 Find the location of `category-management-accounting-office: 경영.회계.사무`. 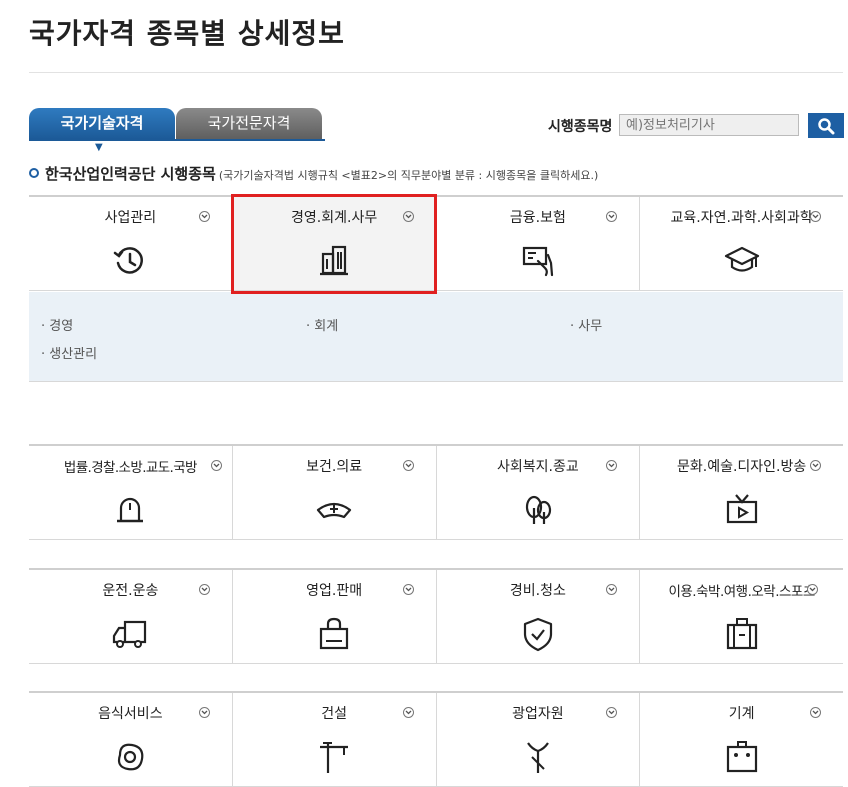

category-management-accounting-office: 경영.회계.사무 is located at coordinates (334, 243).